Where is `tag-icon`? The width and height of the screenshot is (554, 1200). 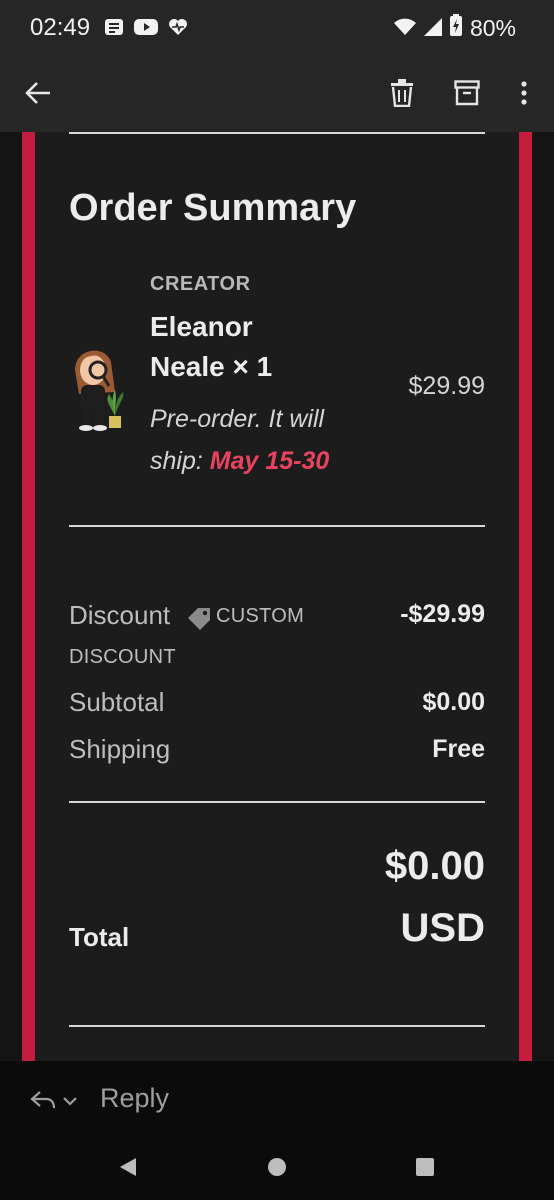 tag-icon is located at coordinates (199, 620).